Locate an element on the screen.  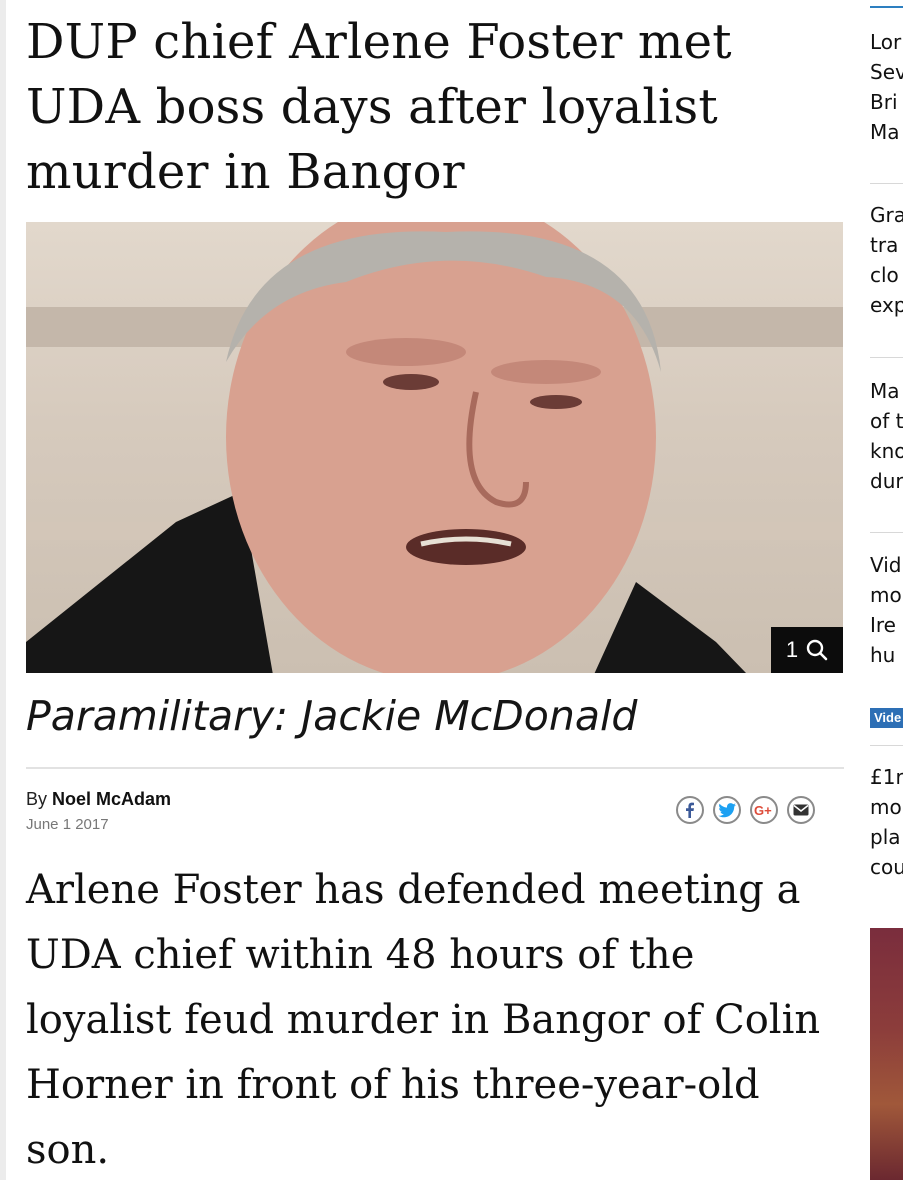
related-article-line: tra is located at coordinates (884, 245).